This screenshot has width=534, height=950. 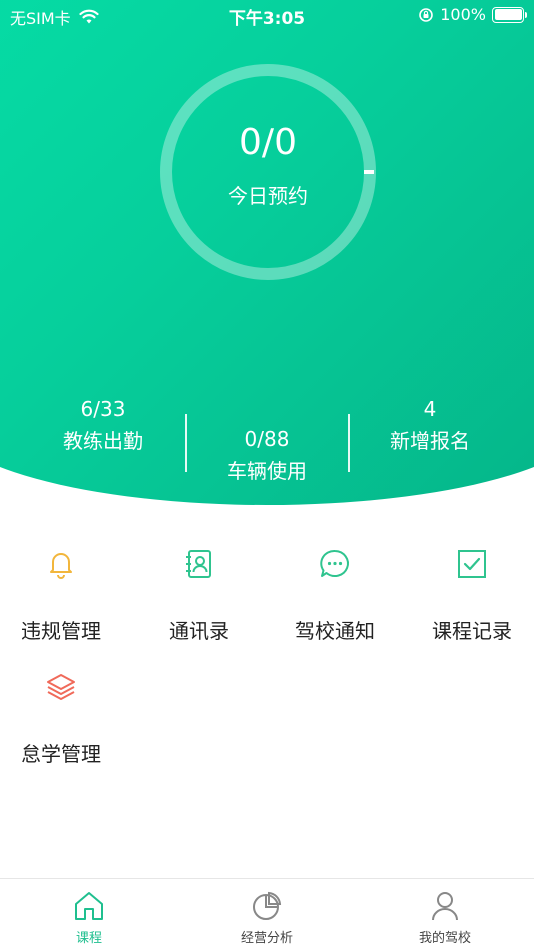 What do you see at coordinates (445, 906) in the screenshot?
I see `user-icon` at bounding box center [445, 906].